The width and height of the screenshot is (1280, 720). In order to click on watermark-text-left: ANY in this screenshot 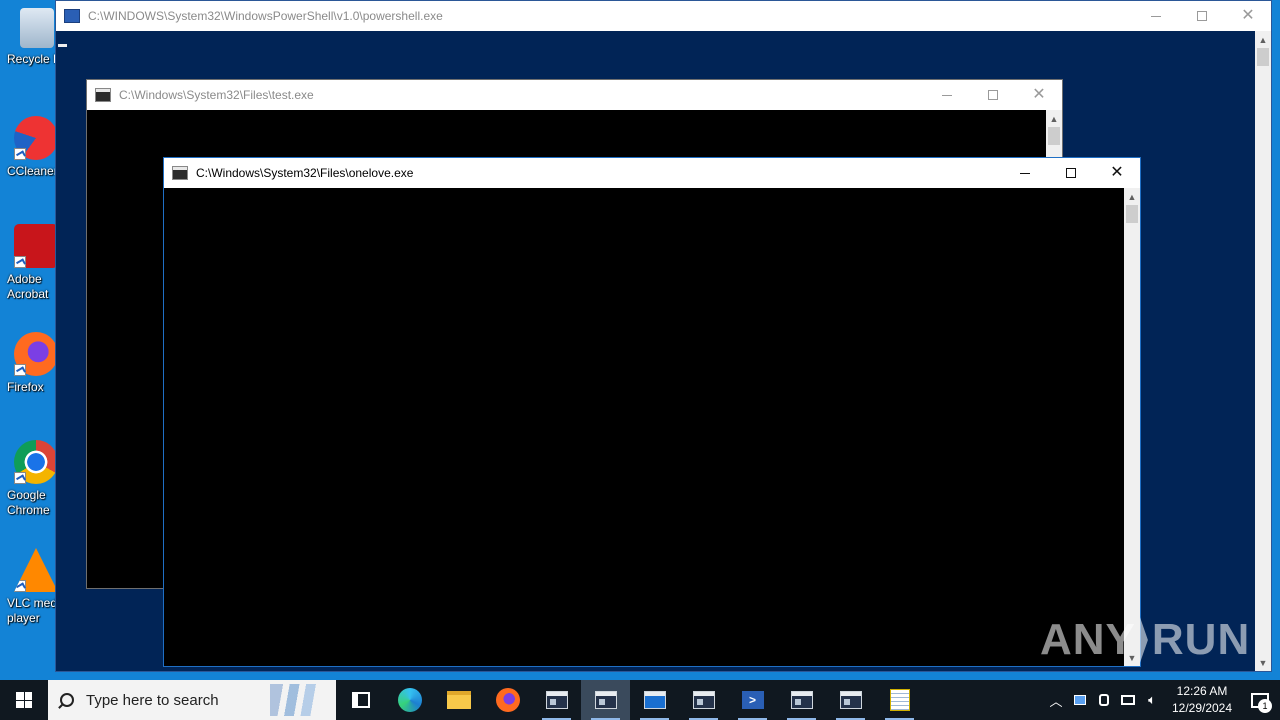, I will do `click(1088, 639)`.